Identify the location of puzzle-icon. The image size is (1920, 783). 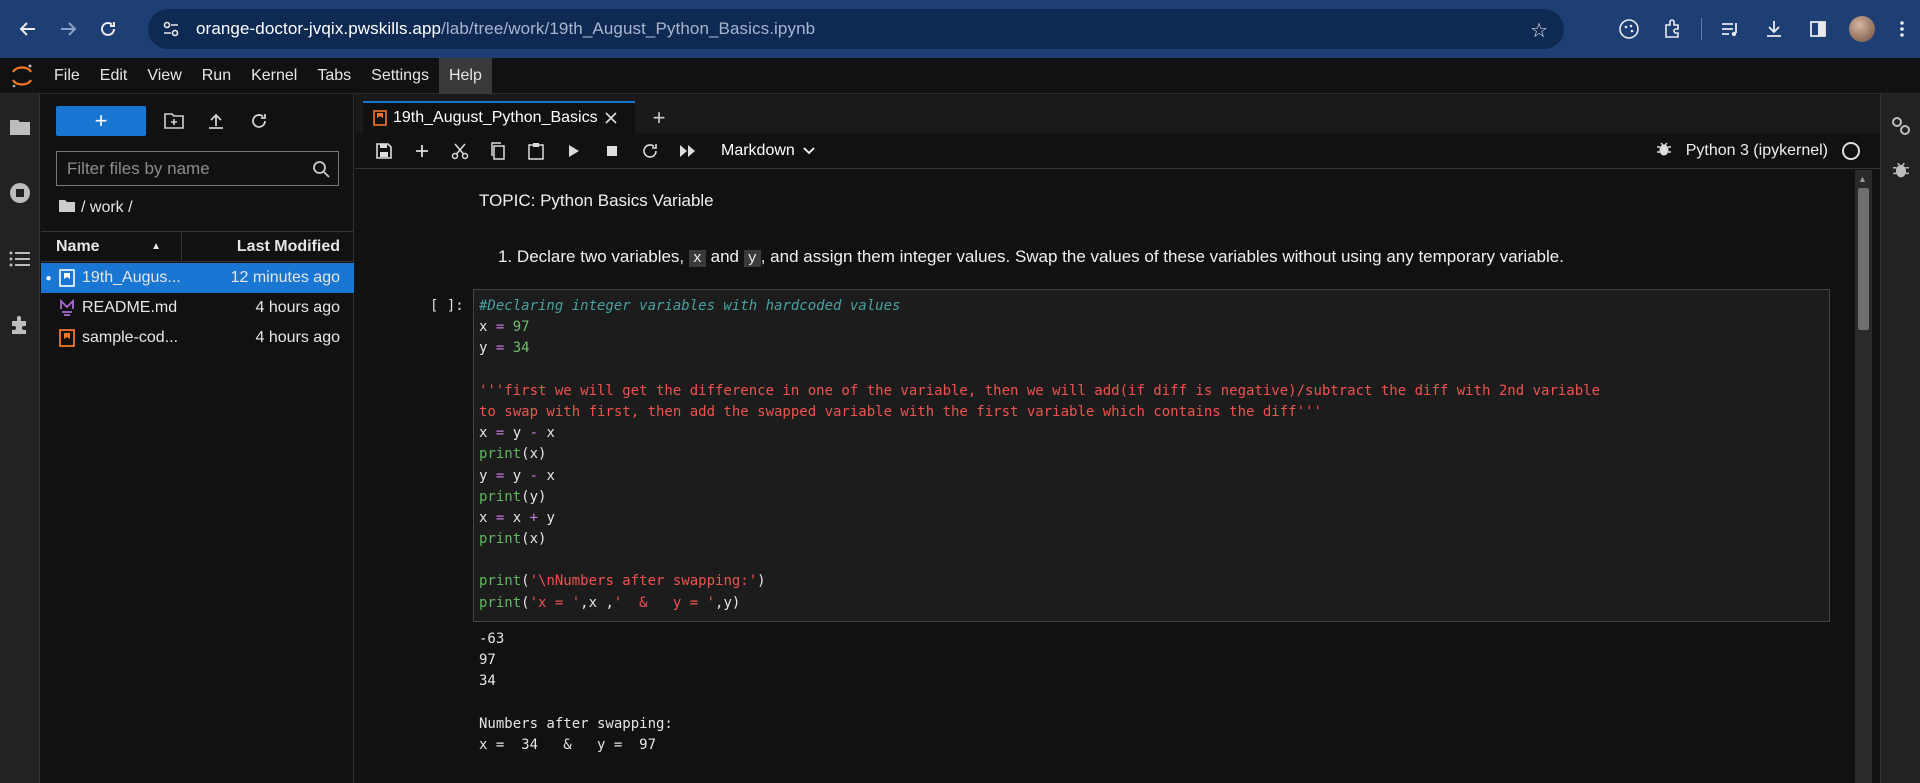
(1673, 29).